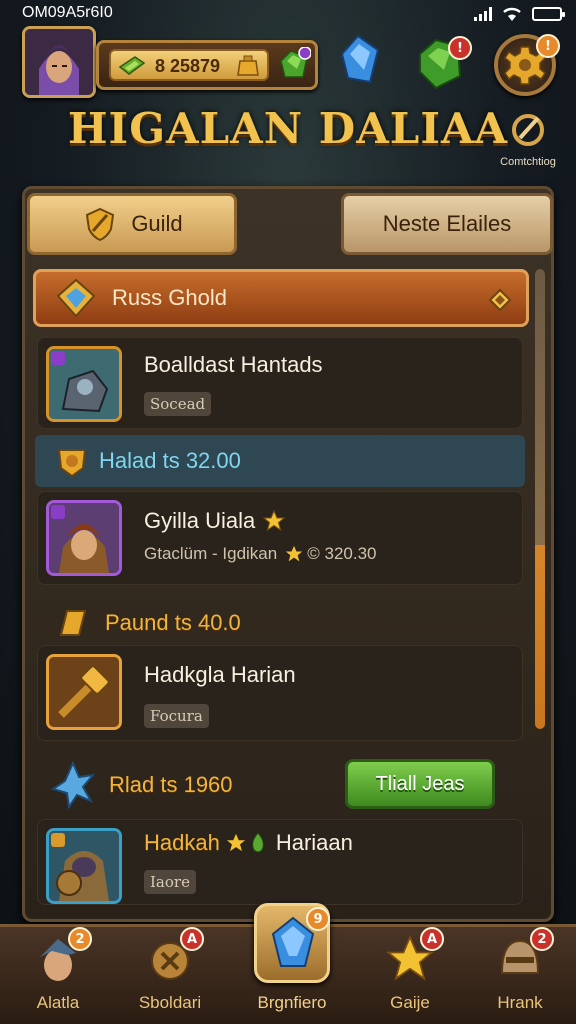  Describe the element at coordinates (173, 622) in the screenshot. I see `section-label: Paund ts 40.0` at that location.